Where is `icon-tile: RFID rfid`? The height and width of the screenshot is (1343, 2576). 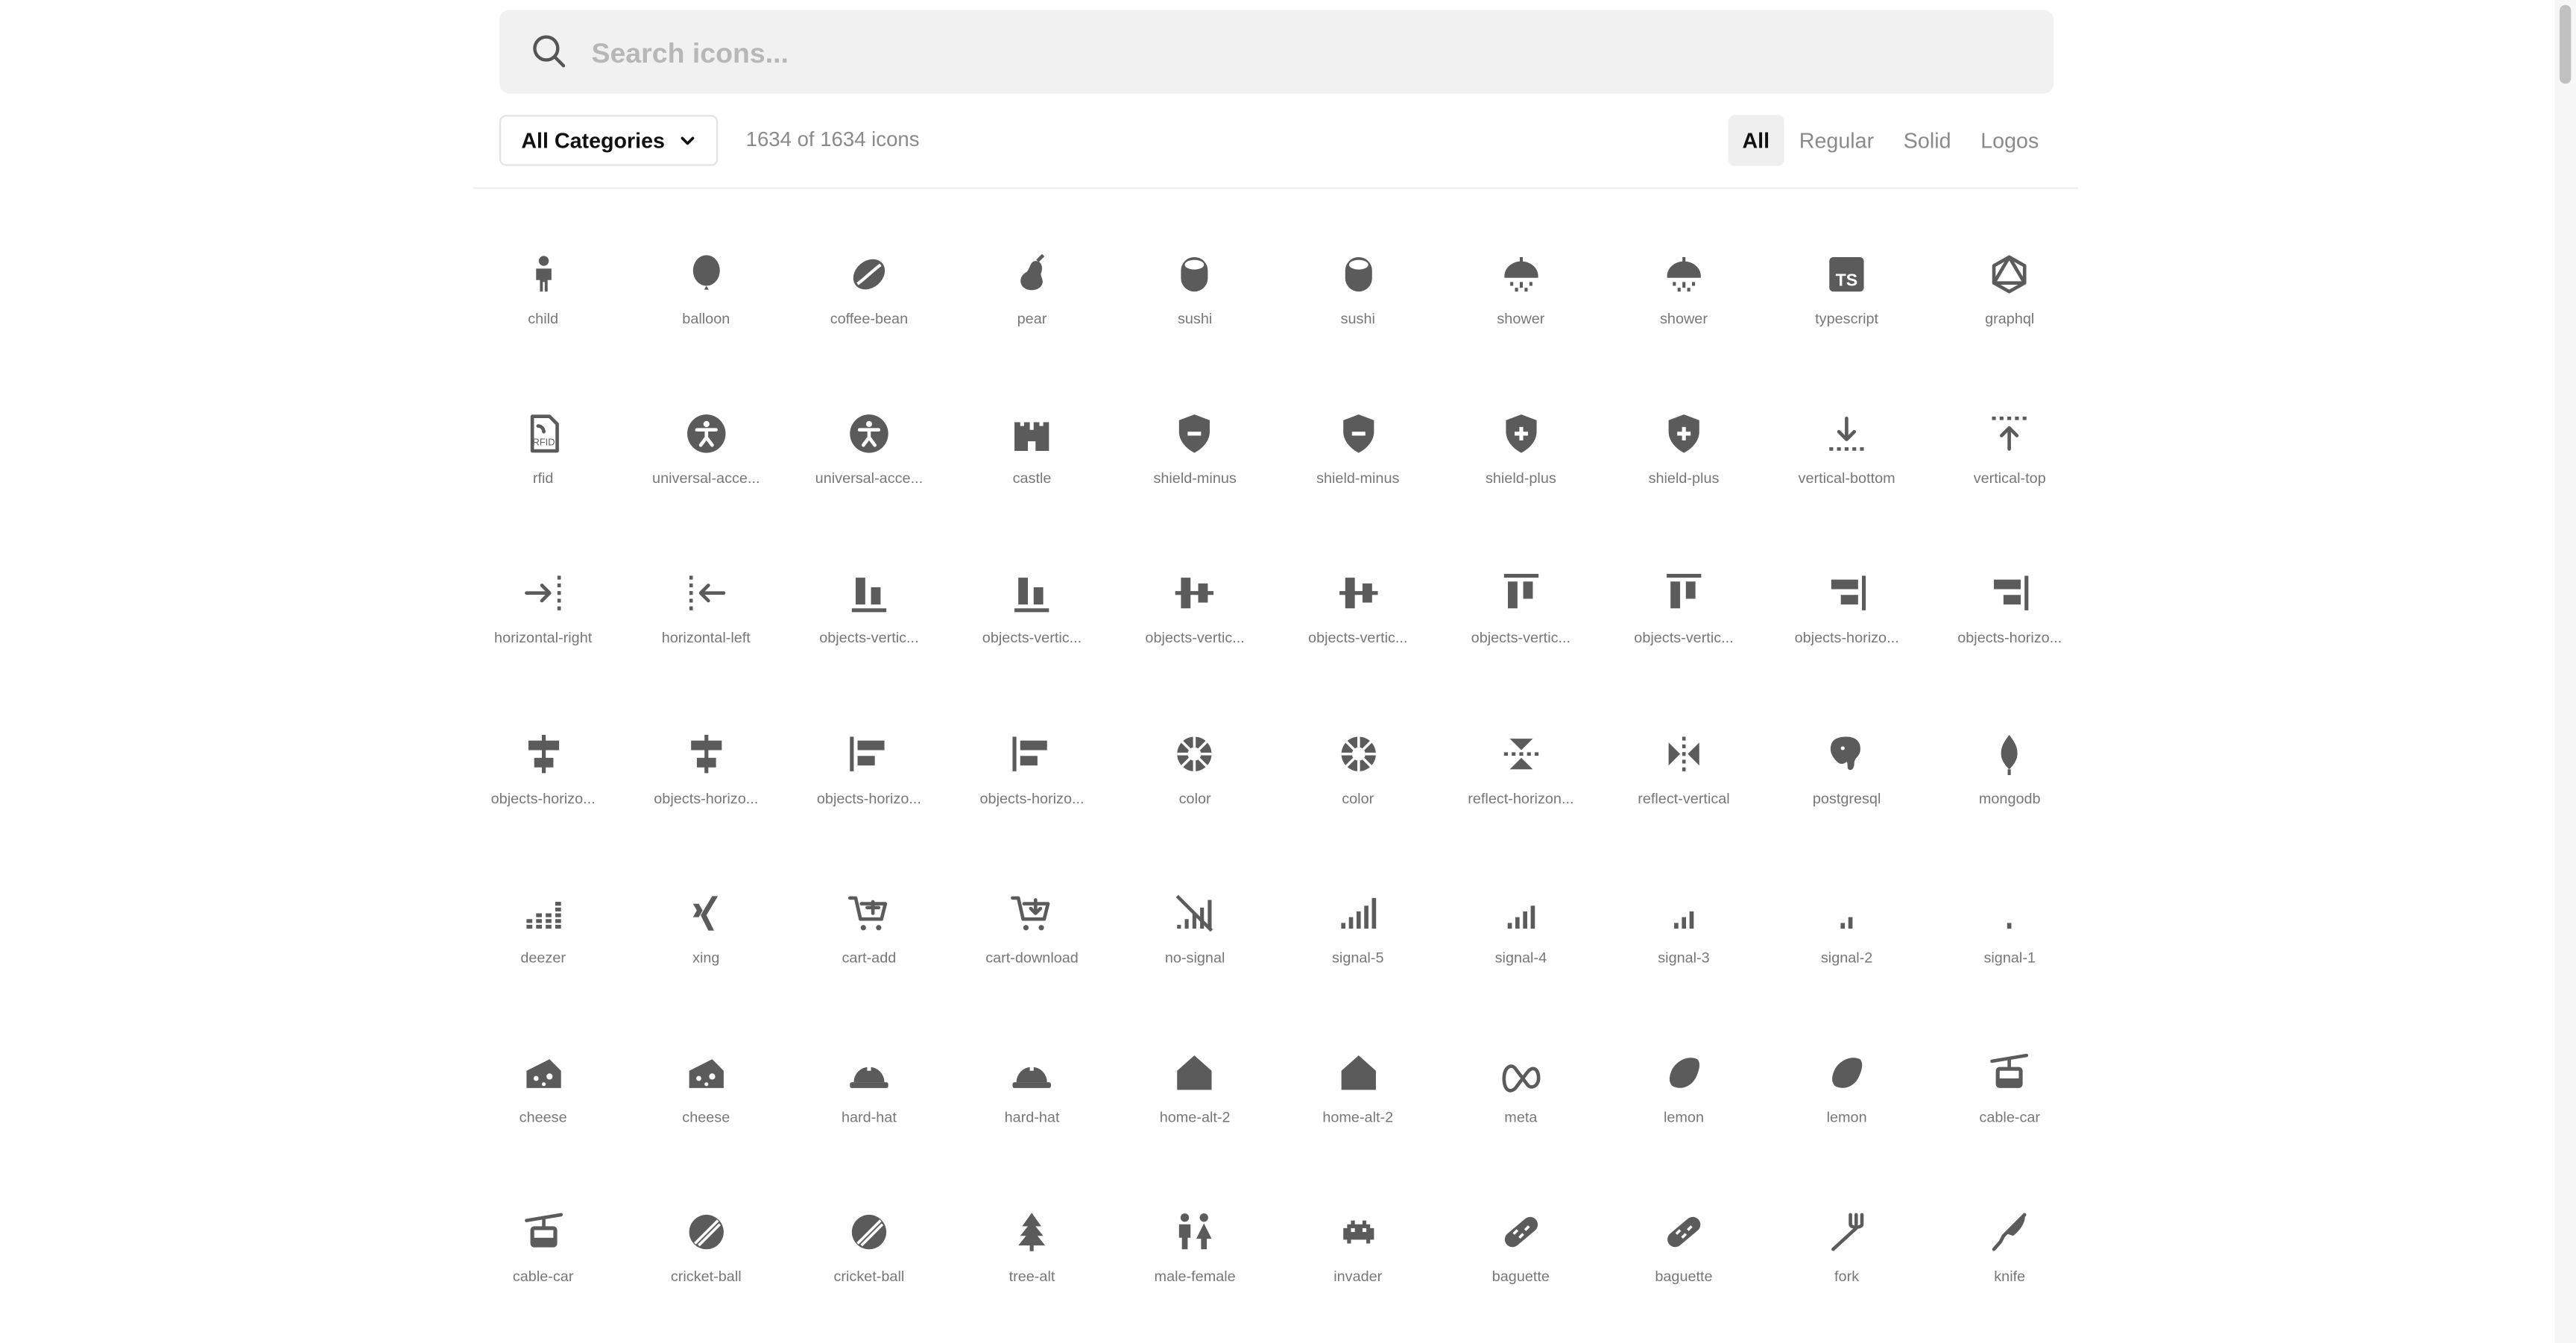
icon-tile: RFID rfid is located at coordinates (543, 453).